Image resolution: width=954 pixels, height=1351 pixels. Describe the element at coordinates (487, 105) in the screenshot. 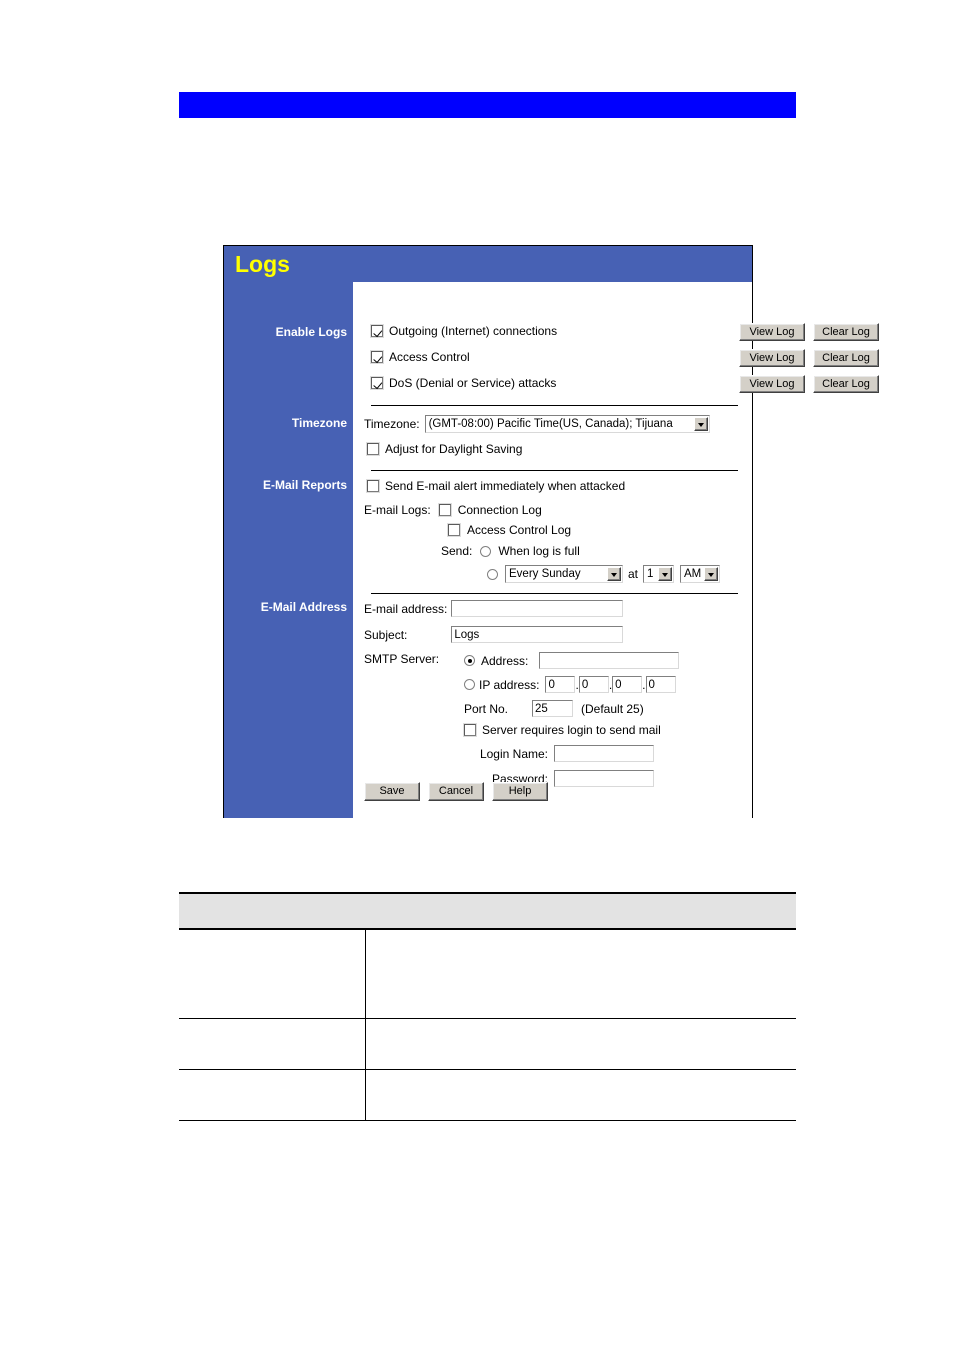

I see `page-header-banner` at that location.